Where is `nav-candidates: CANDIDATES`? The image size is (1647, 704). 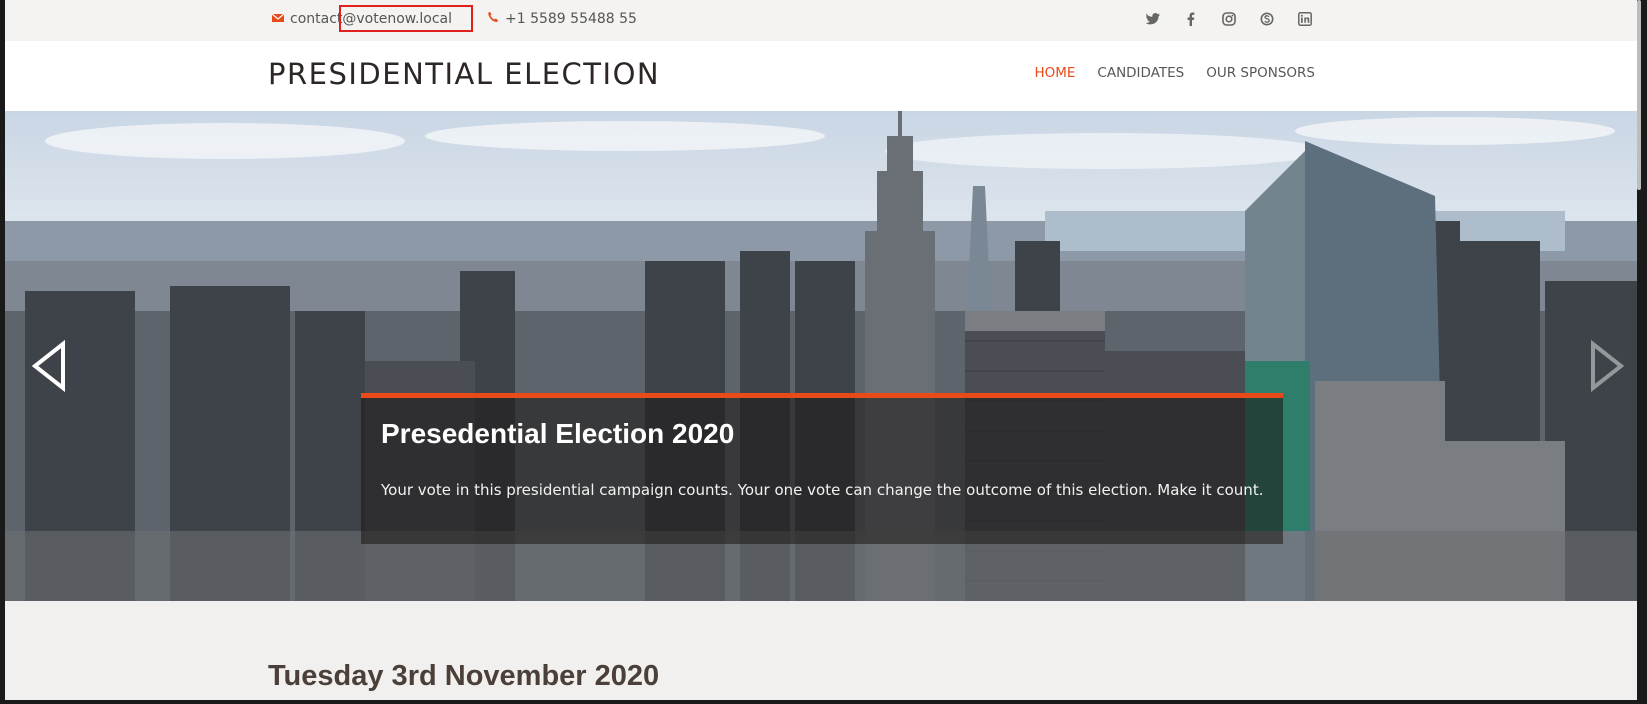
nav-candidates: CANDIDATES is located at coordinates (1140, 73).